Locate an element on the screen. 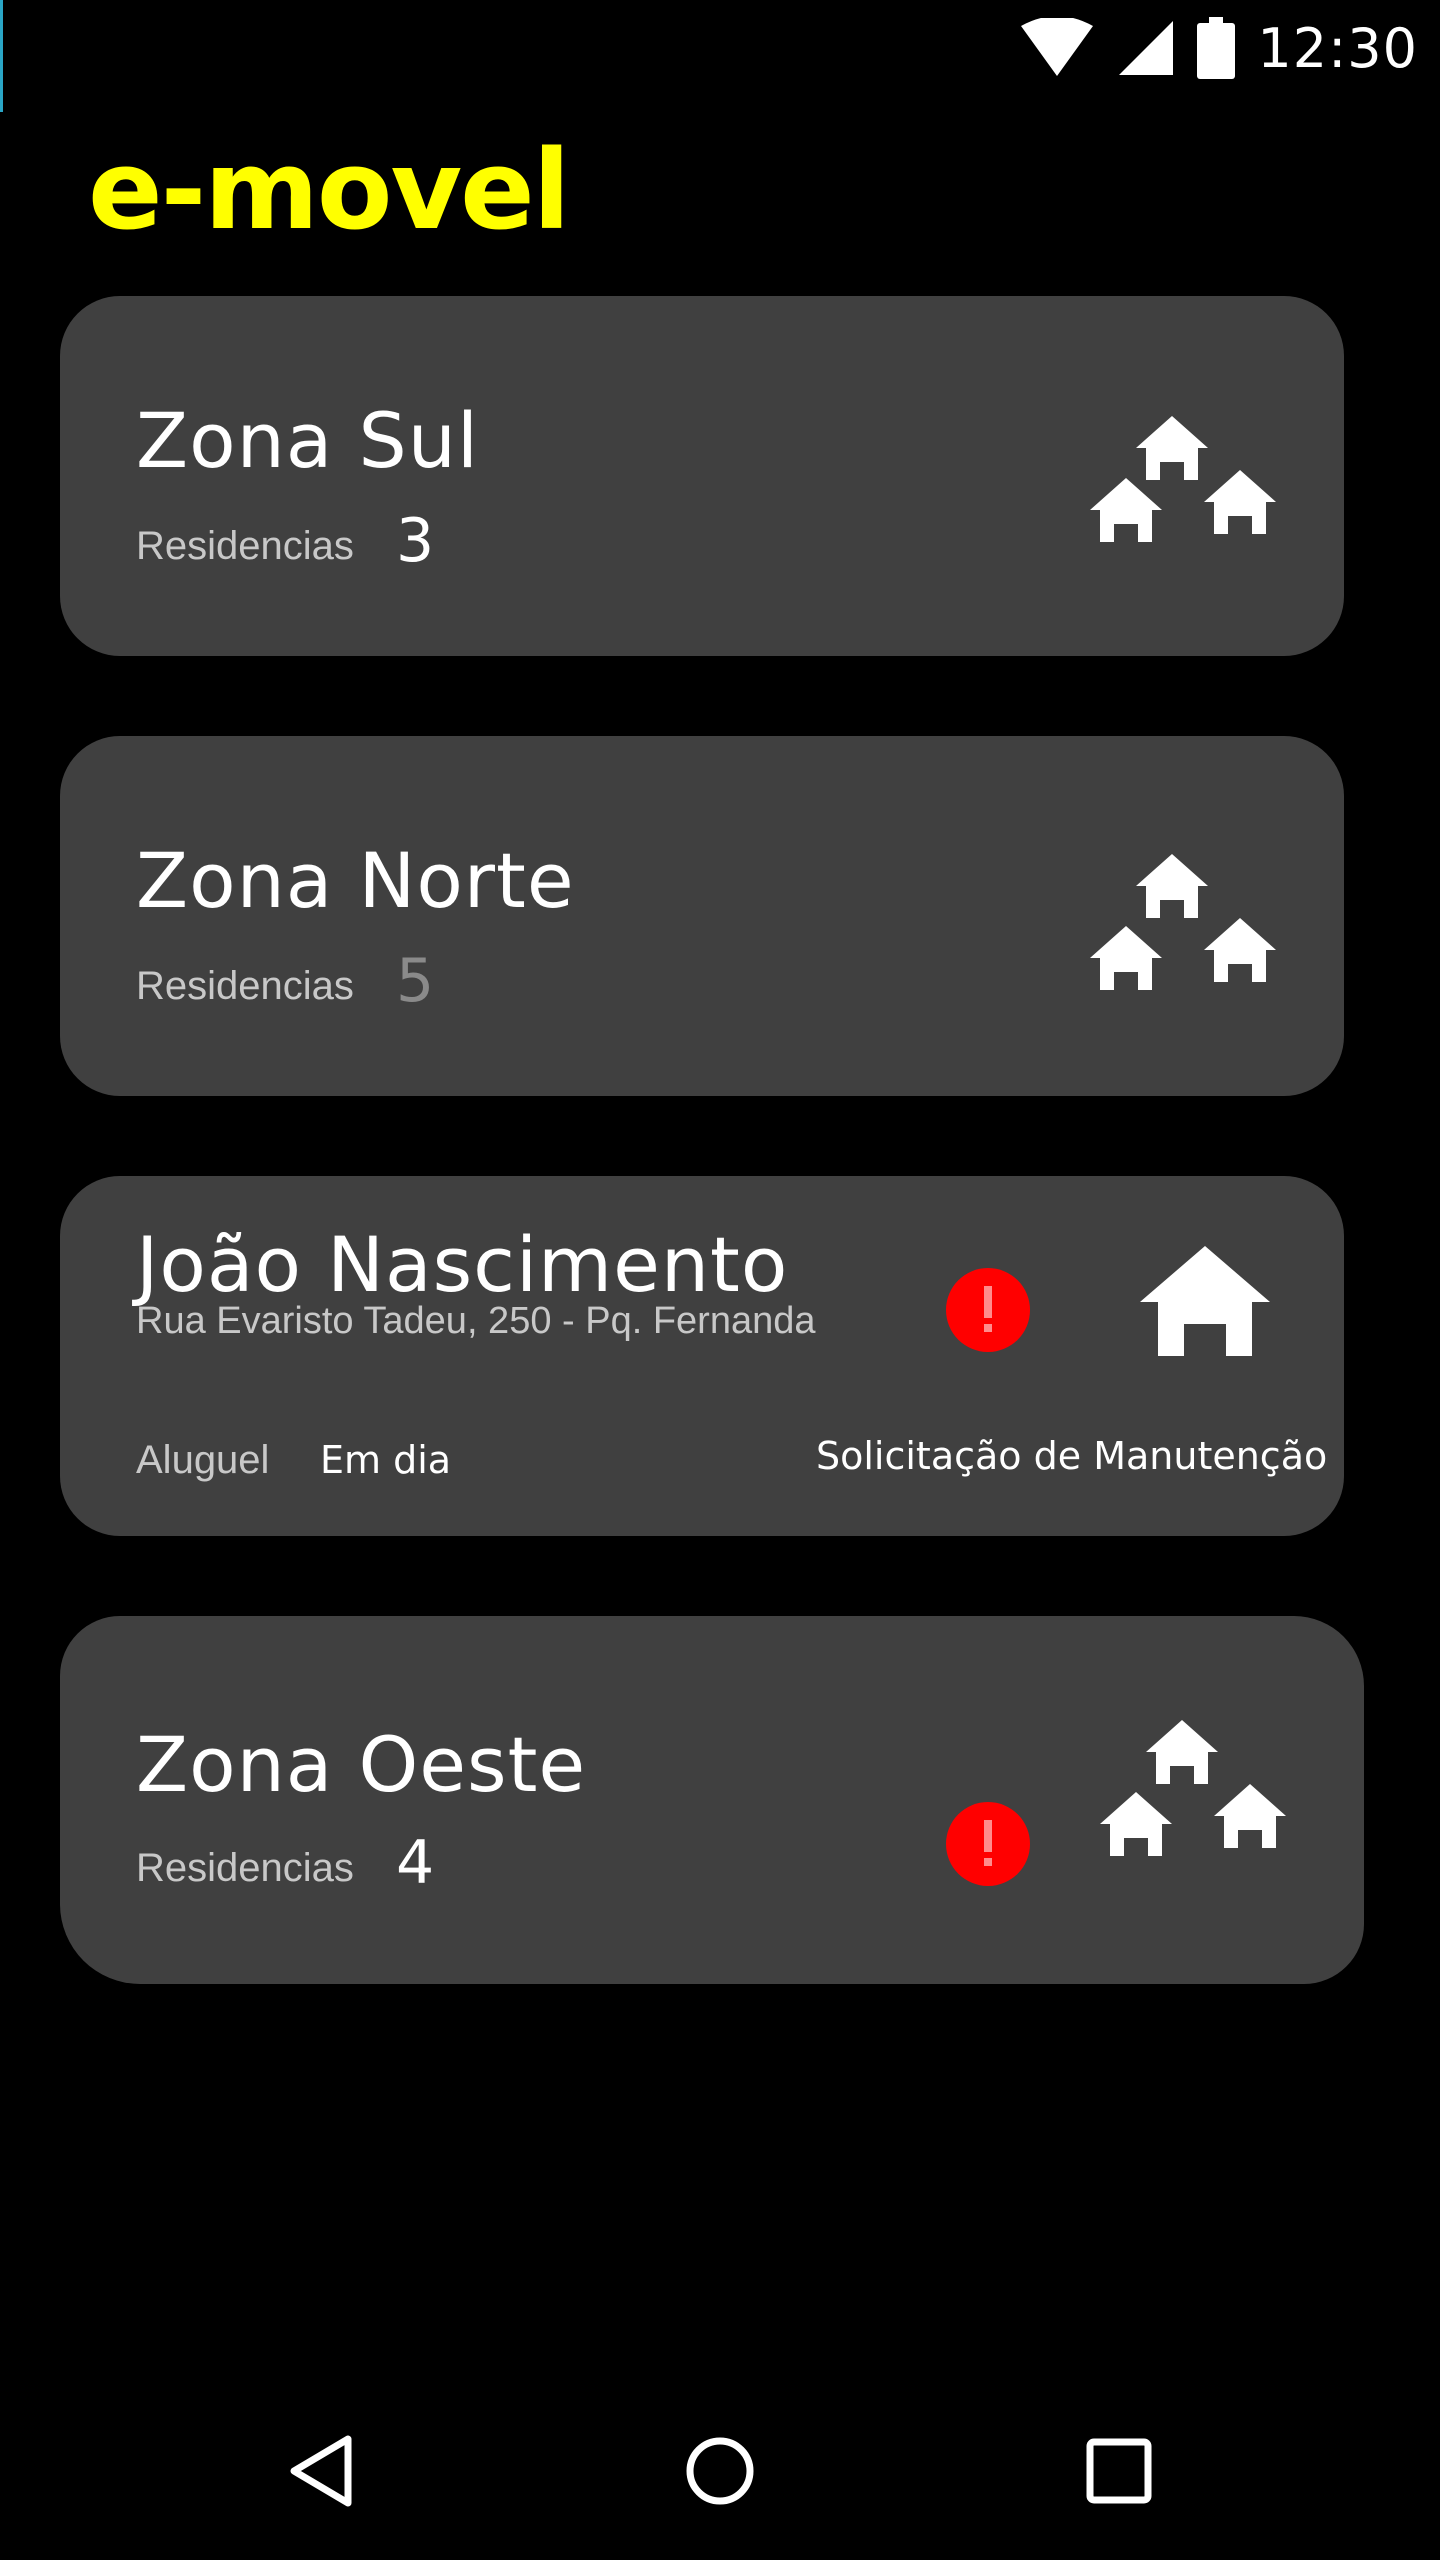 Image resolution: width=1440 pixels, height=2560 pixels. back-icon is located at coordinates (321, 2471).